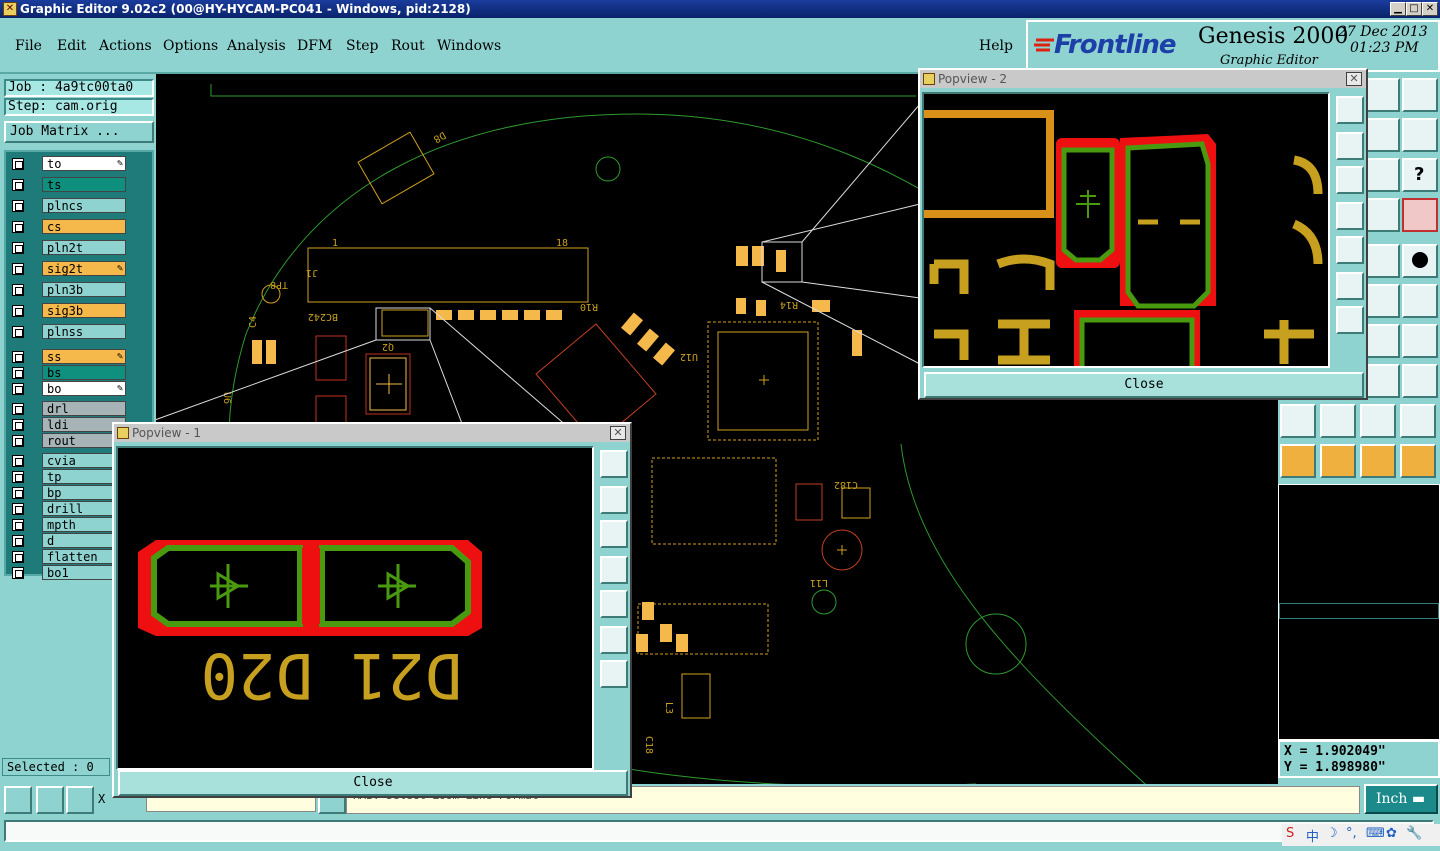 The image size is (1440, 851). I want to click on feature-arc-button, so click(1378, 421).